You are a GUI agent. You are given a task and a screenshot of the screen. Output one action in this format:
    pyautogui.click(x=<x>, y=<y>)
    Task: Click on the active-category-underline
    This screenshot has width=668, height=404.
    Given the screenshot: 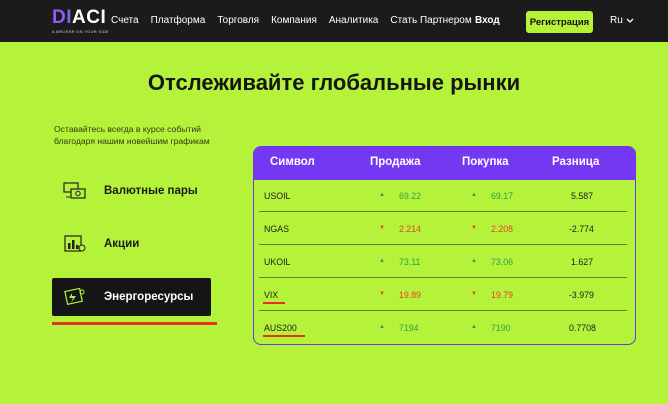 What is the action you would take?
    pyautogui.click(x=134, y=323)
    